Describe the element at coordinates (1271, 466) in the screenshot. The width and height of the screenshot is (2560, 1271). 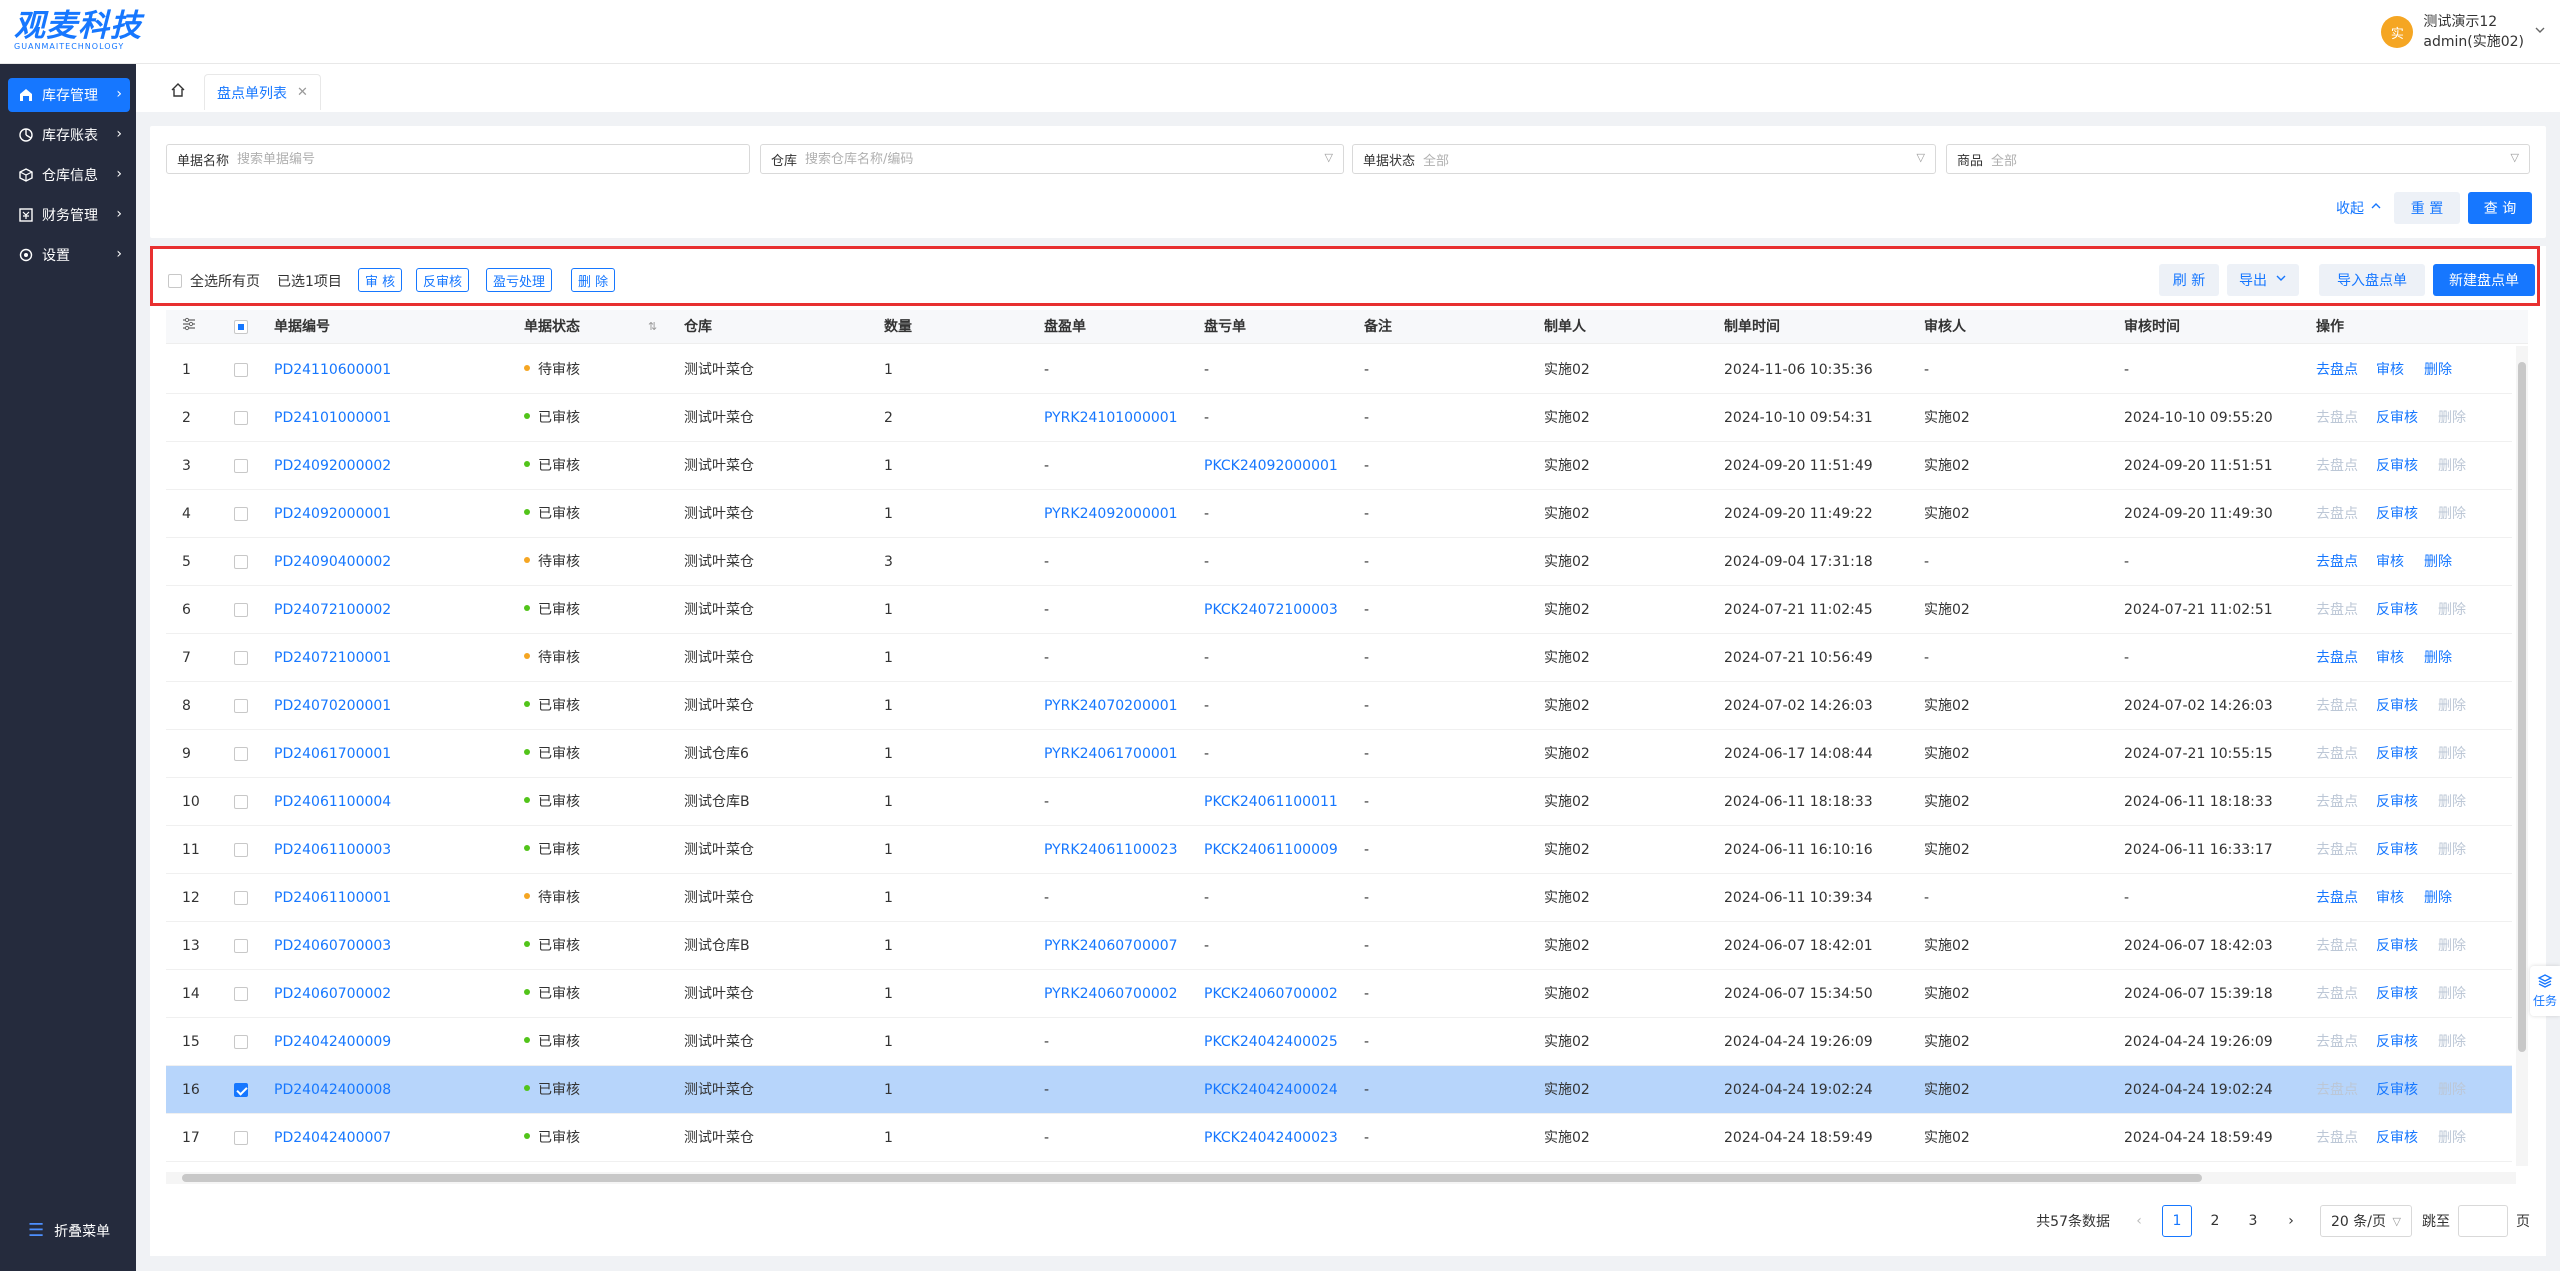
I see `cell-loss: PKCK24092000001` at that location.